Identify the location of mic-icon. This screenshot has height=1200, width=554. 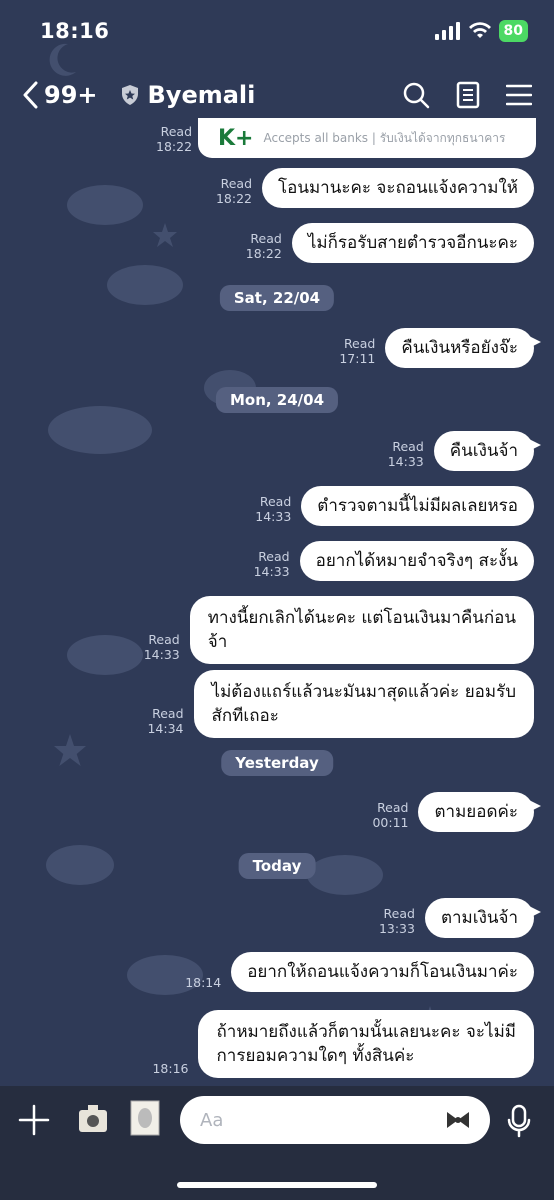
(519, 1121).